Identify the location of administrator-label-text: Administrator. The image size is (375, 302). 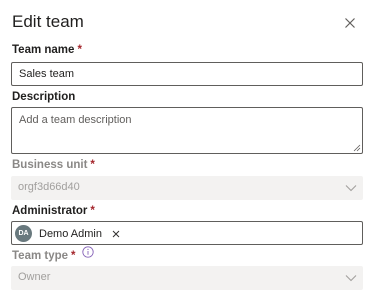
(50, 211).